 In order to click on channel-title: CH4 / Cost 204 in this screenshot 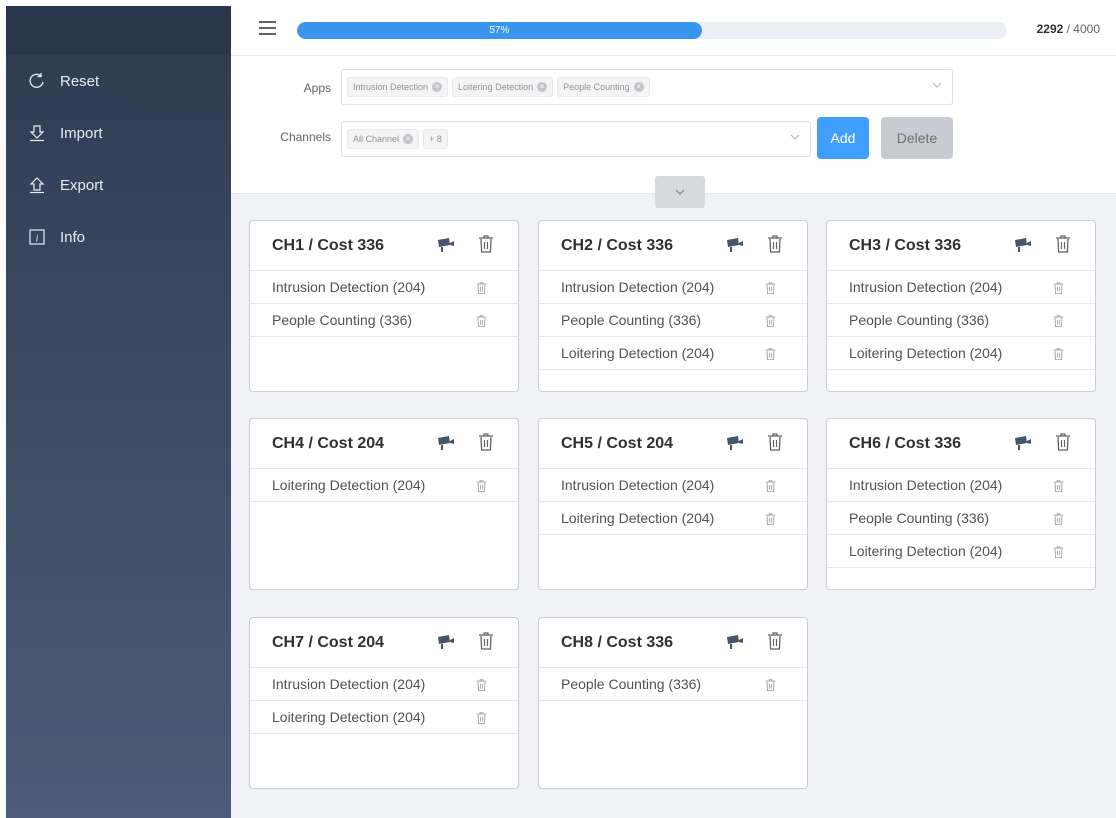, I will do `click(328, 443)`.